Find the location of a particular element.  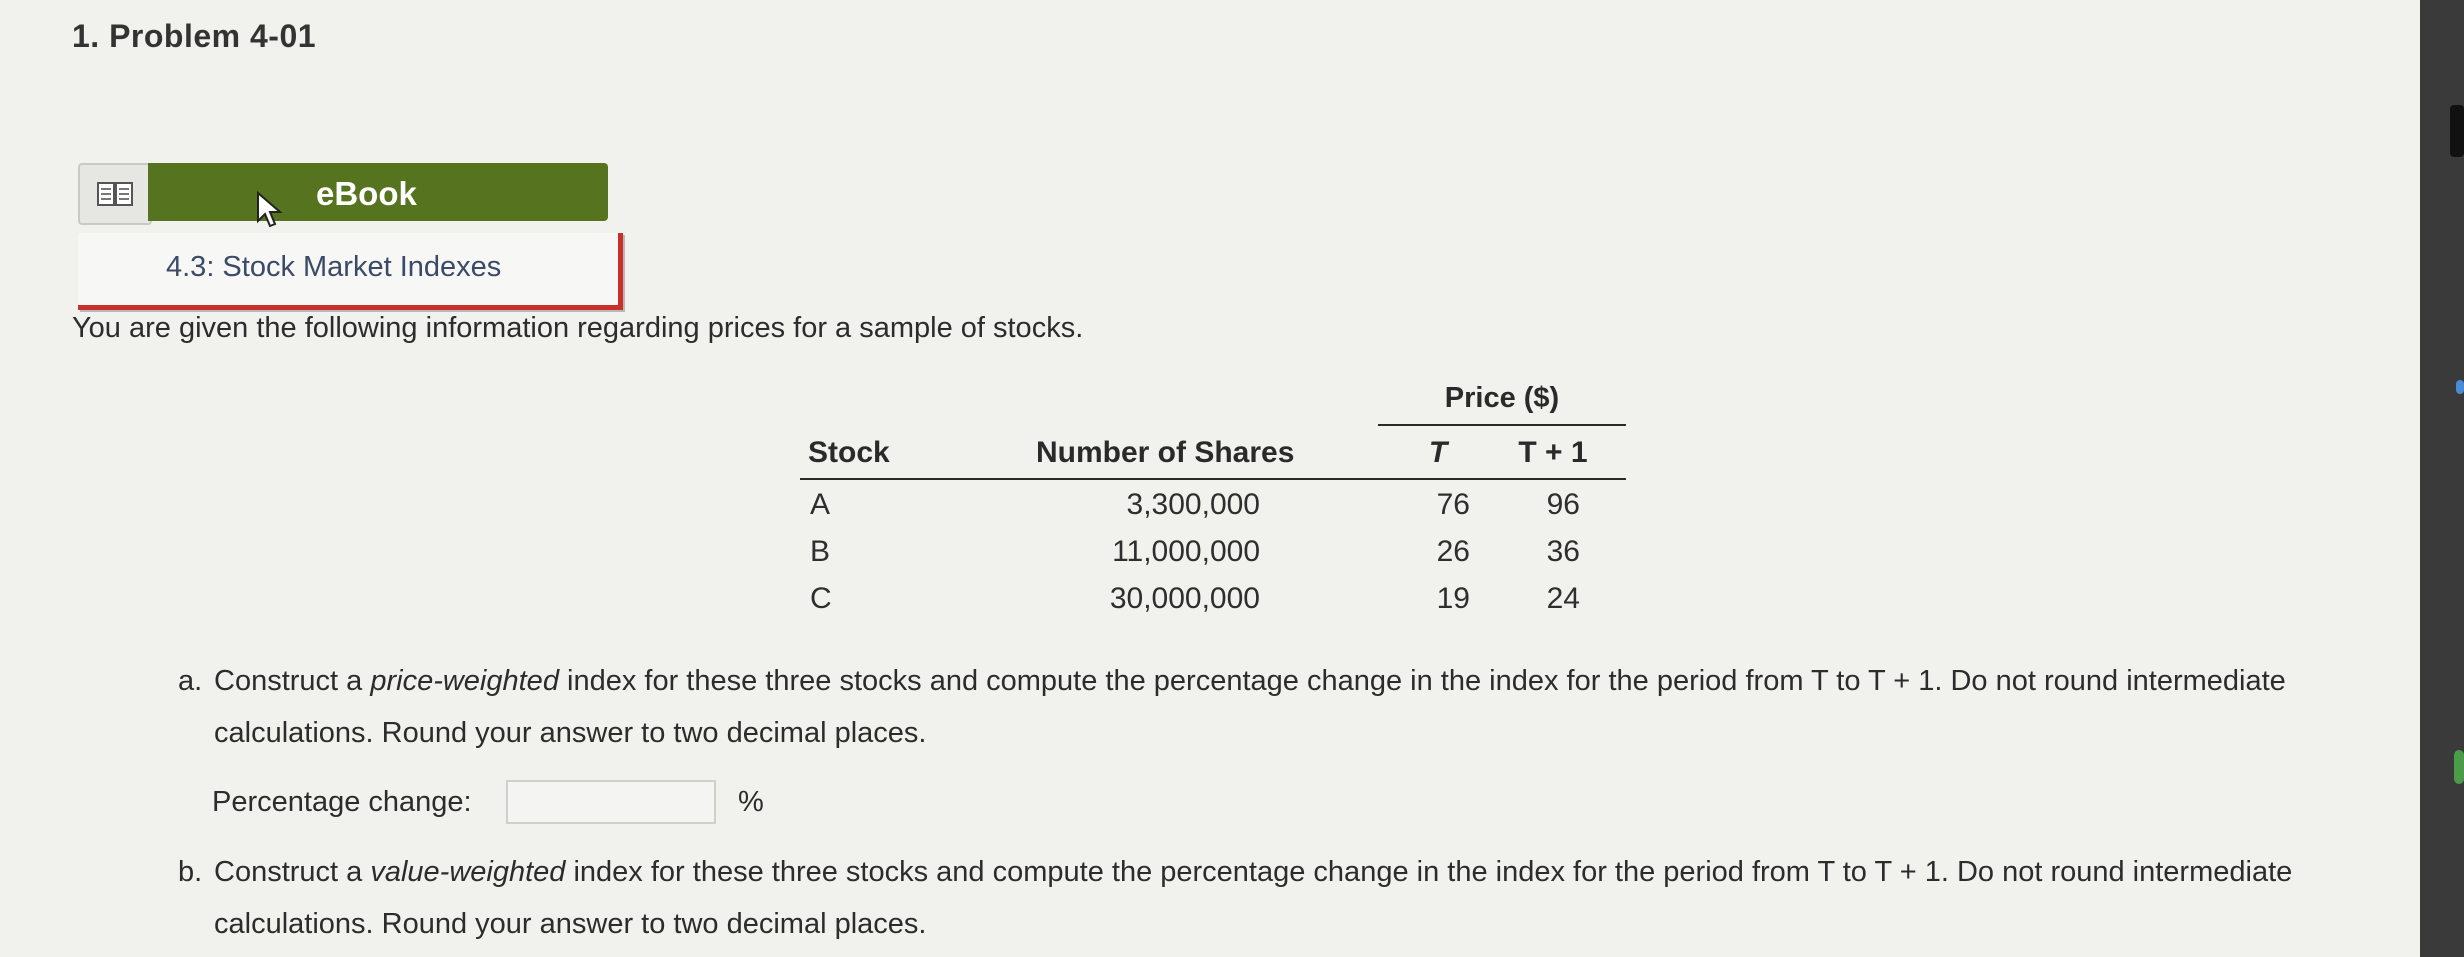

header-shares: Number of Shares is located at coordinates (1165, 452).